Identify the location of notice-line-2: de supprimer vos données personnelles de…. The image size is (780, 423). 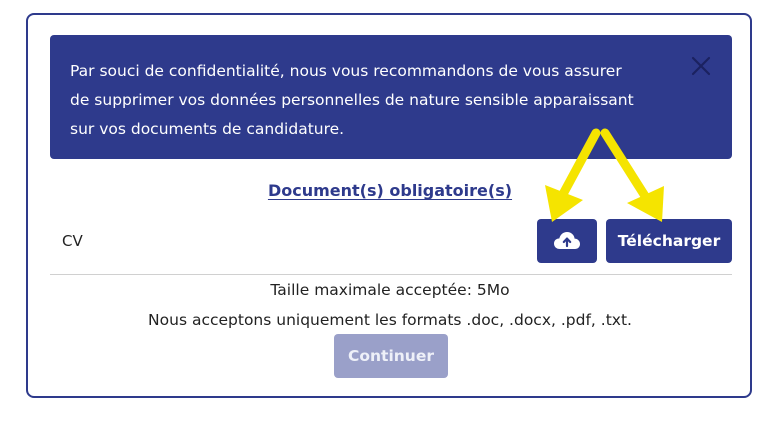
(352, 100).